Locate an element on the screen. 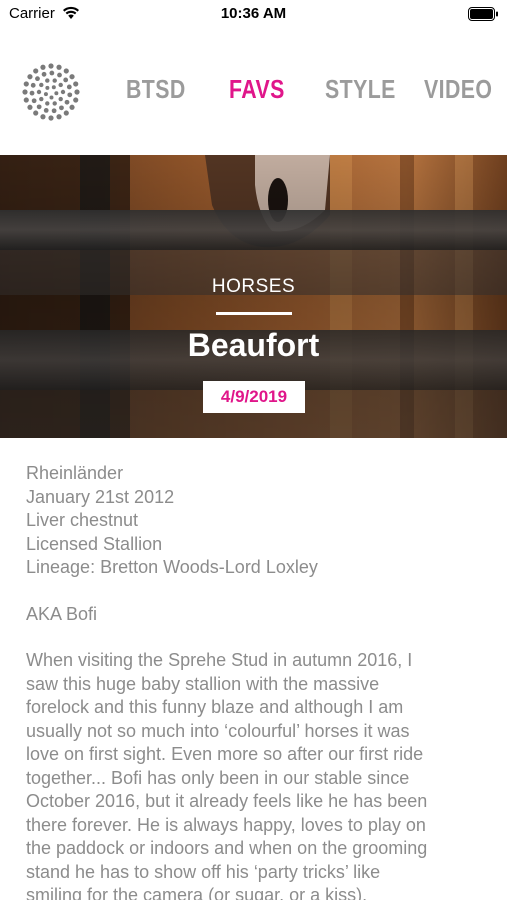 This screenshot has width=507, height=900. detail-line: Rheinländer is located at coordinates (75, 473).